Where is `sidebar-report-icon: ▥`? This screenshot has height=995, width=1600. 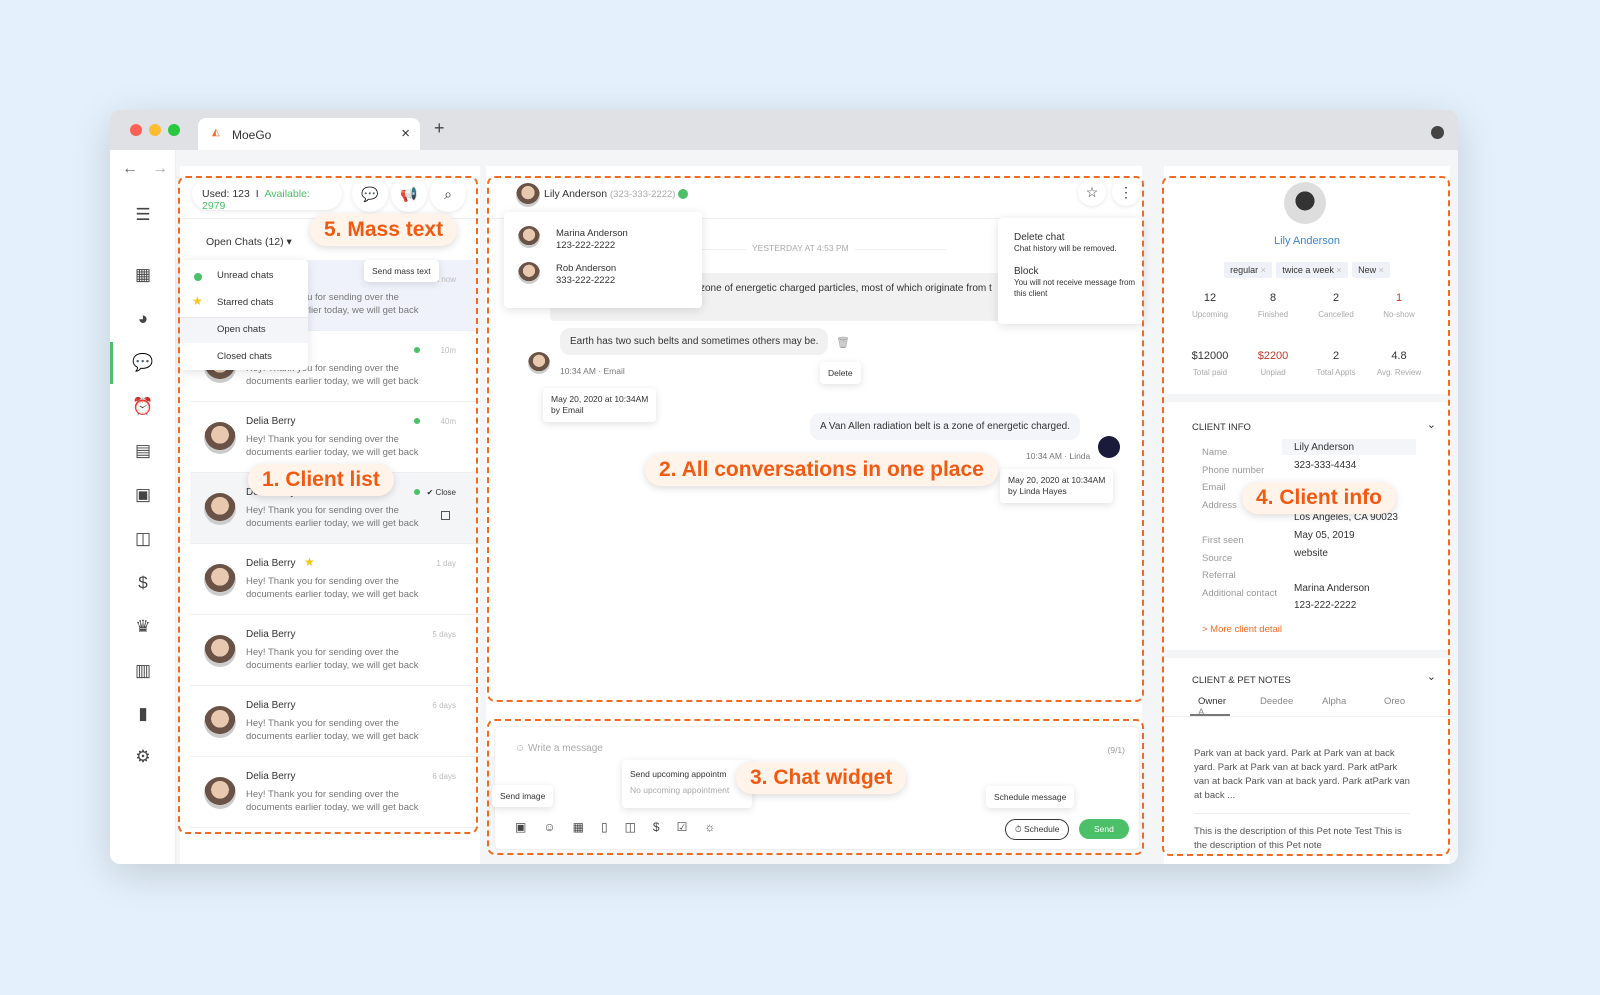 sidebar-report-icon: ▥ is located at coordinates (143, 671).